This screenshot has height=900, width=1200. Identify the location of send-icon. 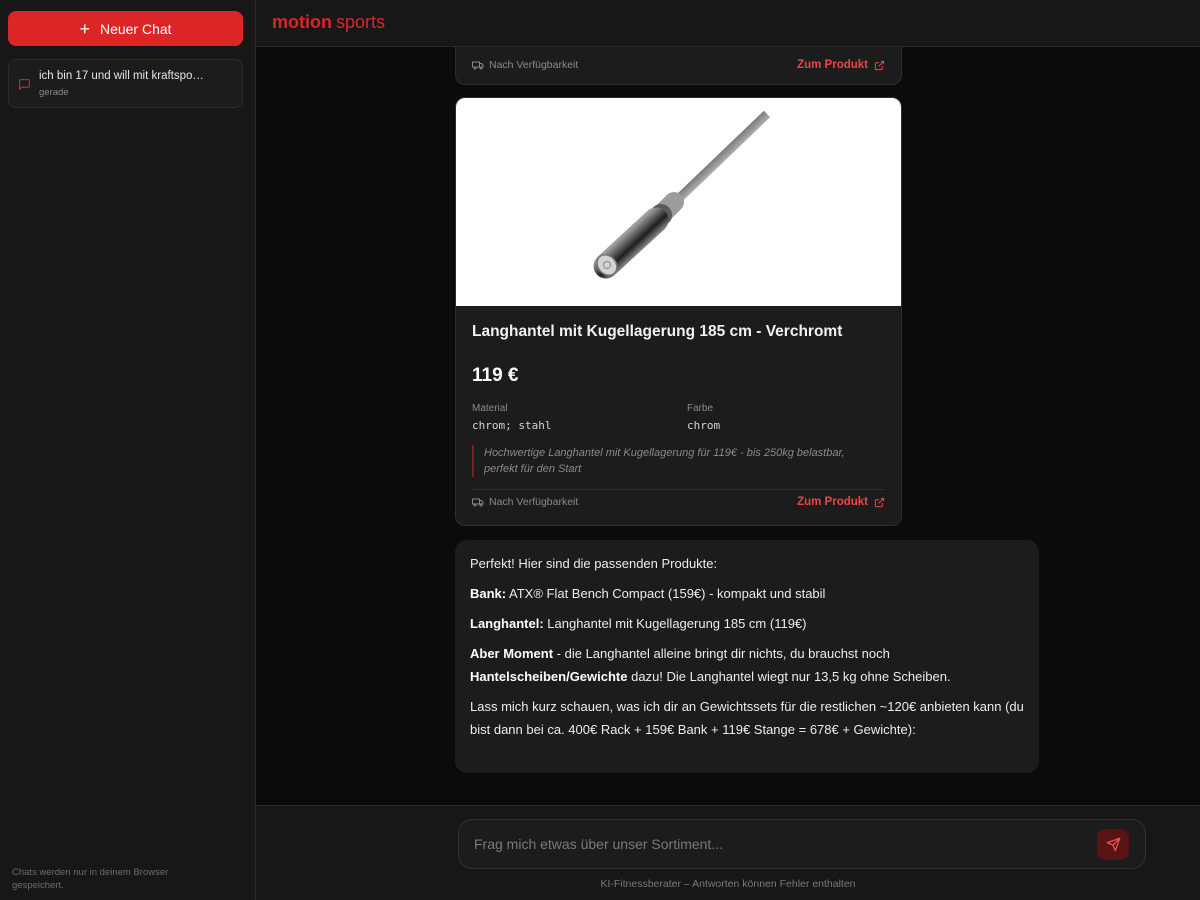
(1113, 844).